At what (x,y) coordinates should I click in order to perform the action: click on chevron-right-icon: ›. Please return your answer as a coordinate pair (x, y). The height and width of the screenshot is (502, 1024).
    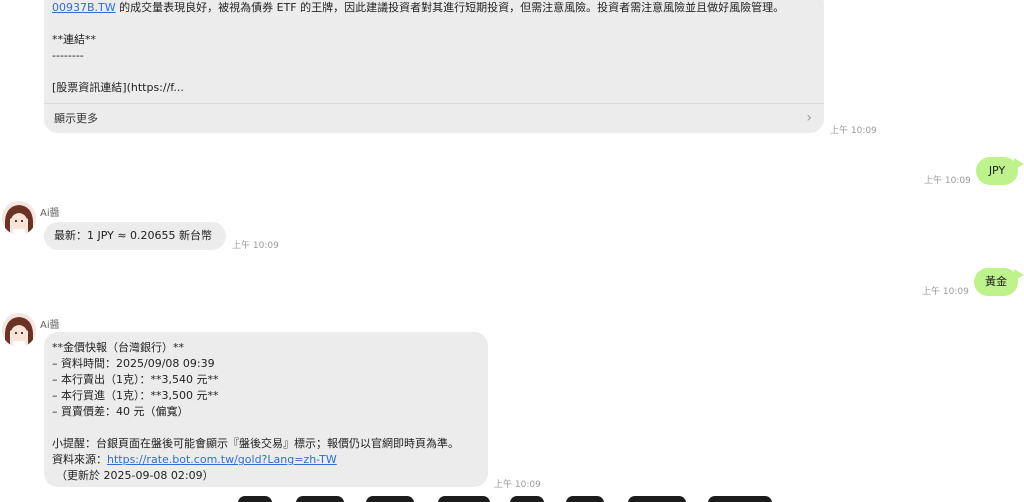
    Looking at the image, I should click on (809, 118).